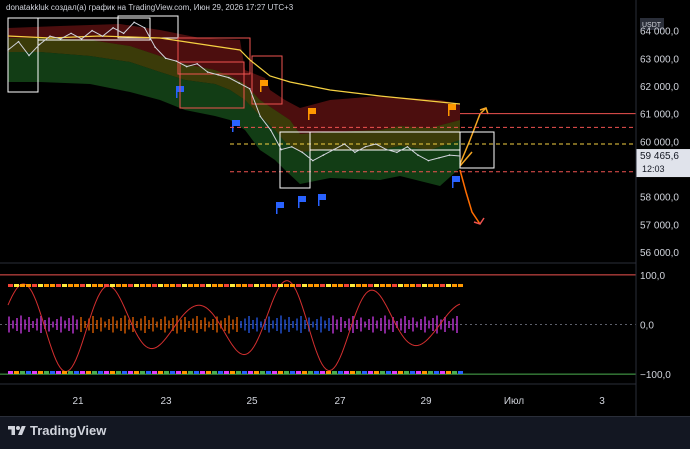  Describe the element at coordinates (647, 326) in the screenshot. I see `oscillator-tick-label: 0,0` at that location.